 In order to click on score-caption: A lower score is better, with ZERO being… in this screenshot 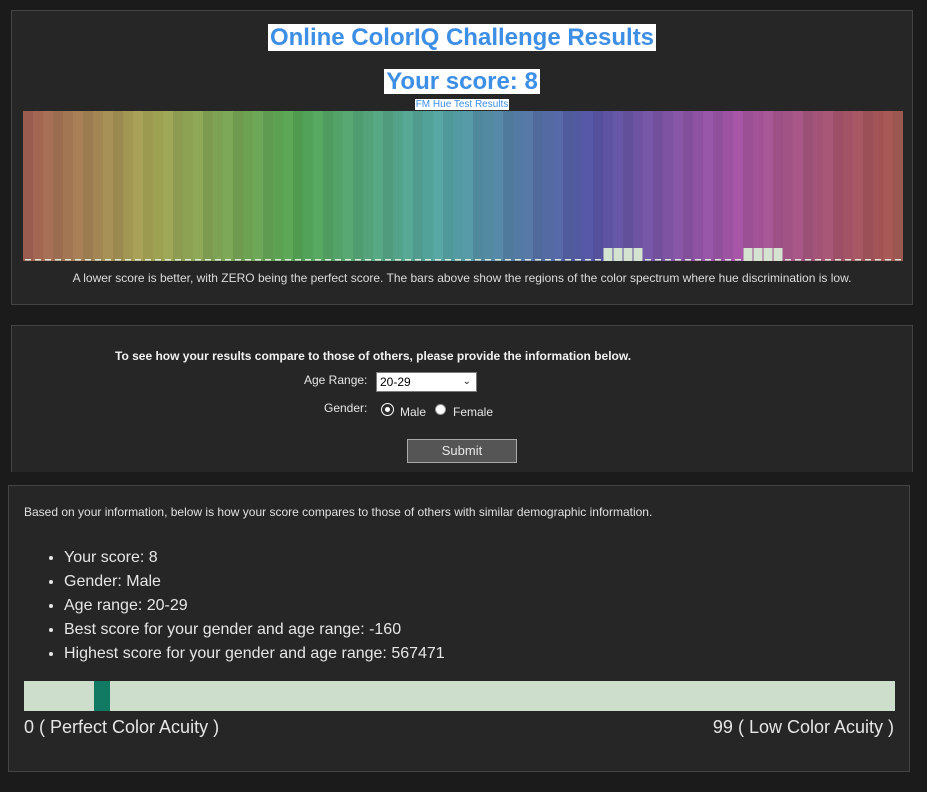, I will do `click(462, 278)`.